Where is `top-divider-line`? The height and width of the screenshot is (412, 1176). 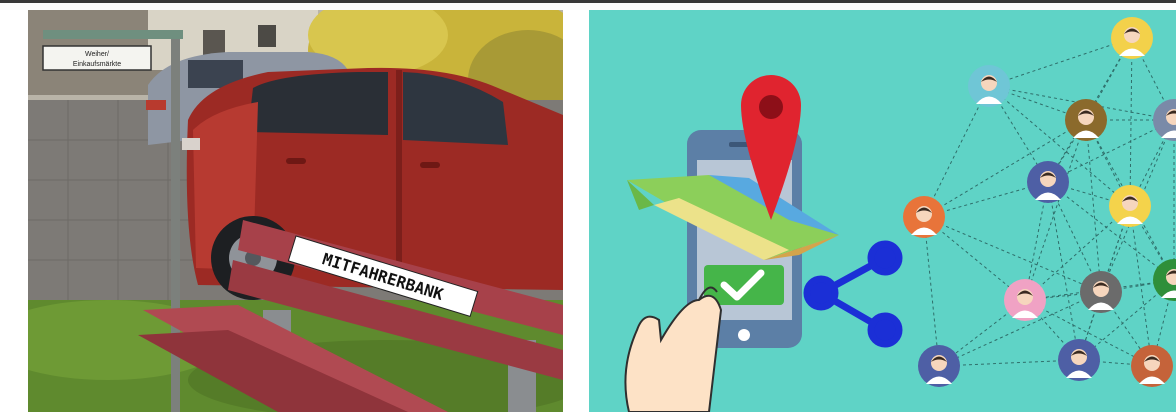 top-divider-line is located at coordinates (588, 1).